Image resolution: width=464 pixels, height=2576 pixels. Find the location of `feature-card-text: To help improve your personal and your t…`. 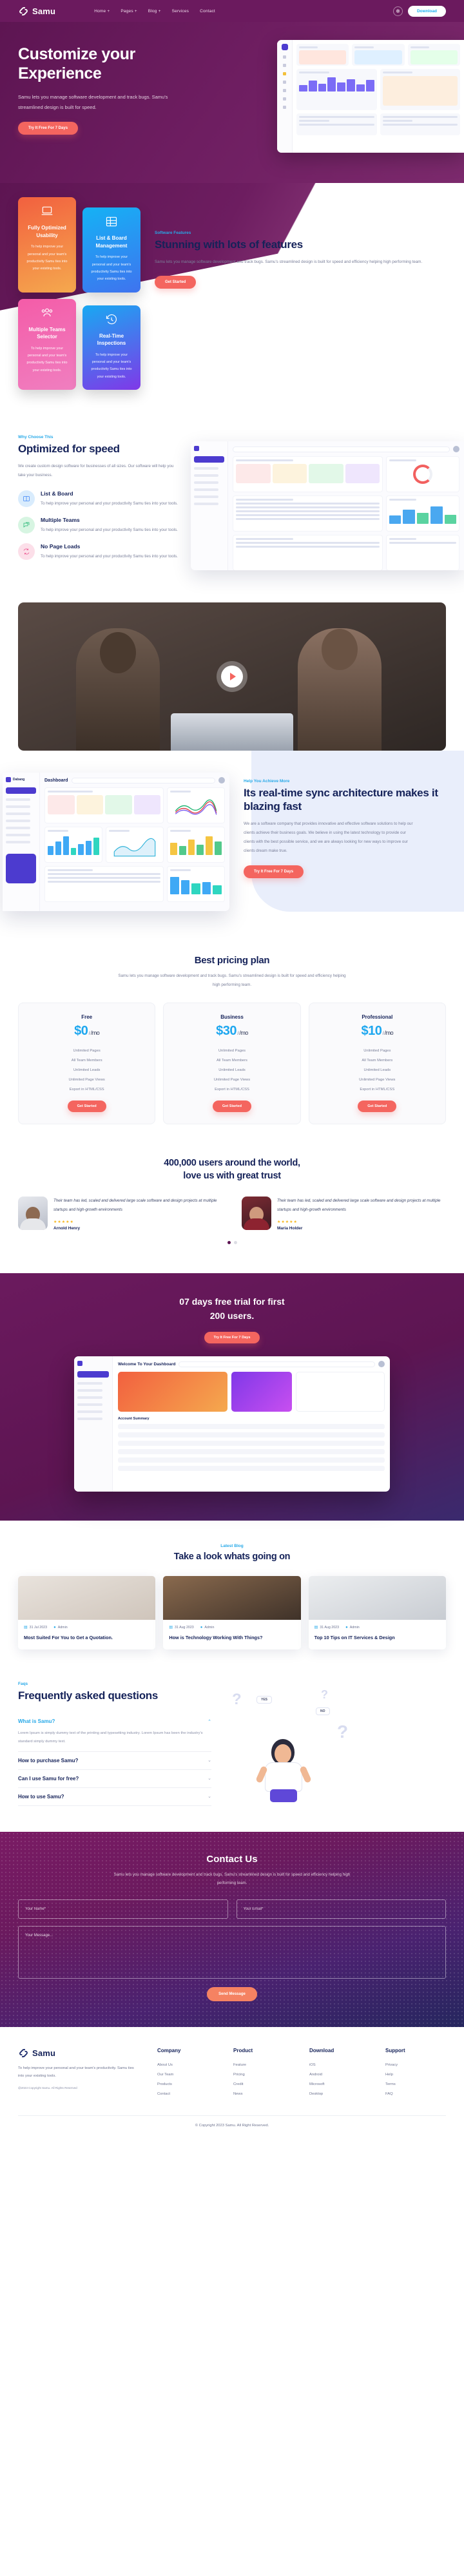

feature-card-text: To help improve your personal and your t… is located at coordinates (47, 359).